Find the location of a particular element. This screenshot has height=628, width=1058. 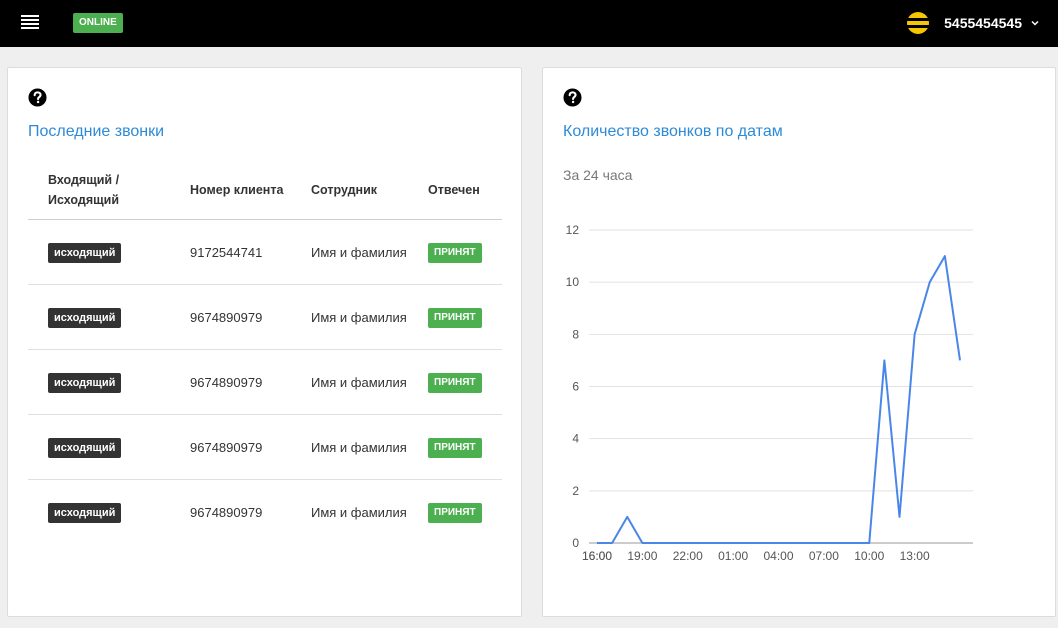

chevron-down-icon is located at coordinates (1035, 23).